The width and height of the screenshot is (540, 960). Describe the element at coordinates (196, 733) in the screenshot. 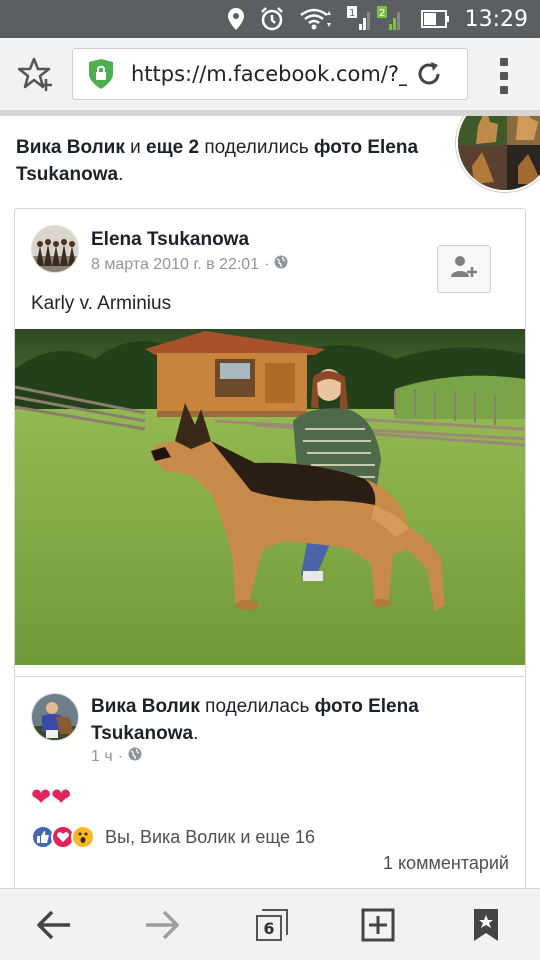

I see `share-end: .` at that location.